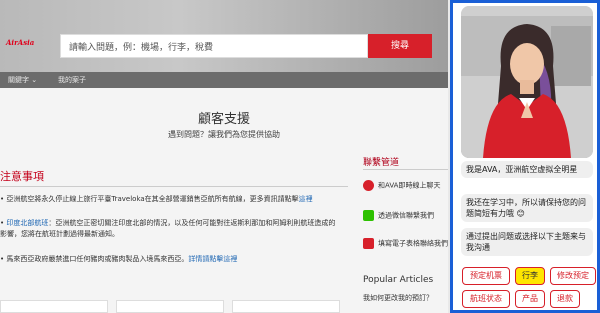 This screenshot has width=600, height=313. Describe the element at coordinates (97, 259) in the screenshot. I see `notice-text: 馬來西亞政府嚴禁進口任何豬肉或豬肉製品入境馬來西亞。` at that location.